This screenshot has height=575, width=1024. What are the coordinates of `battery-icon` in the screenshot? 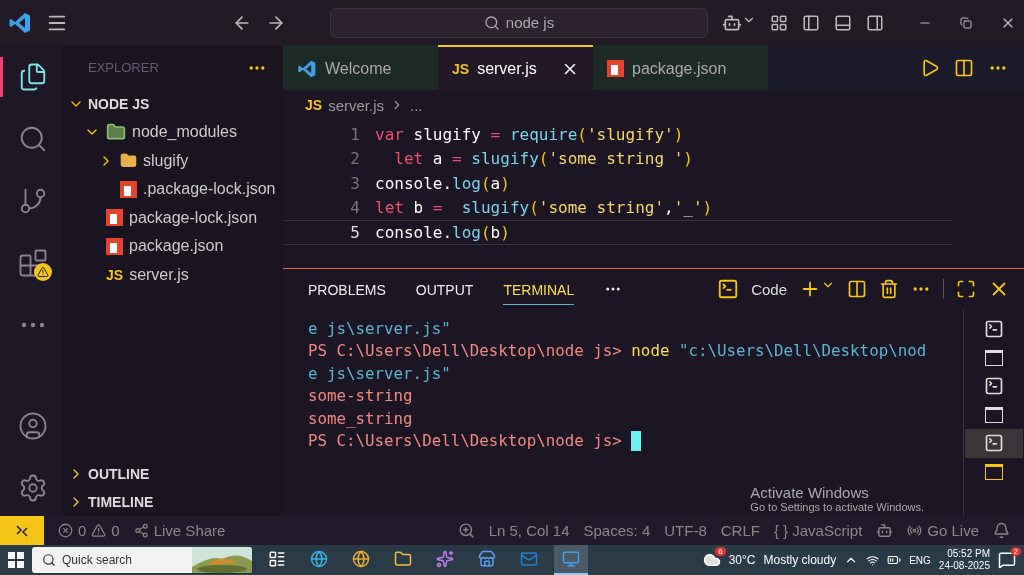 It's located at (894, 560).